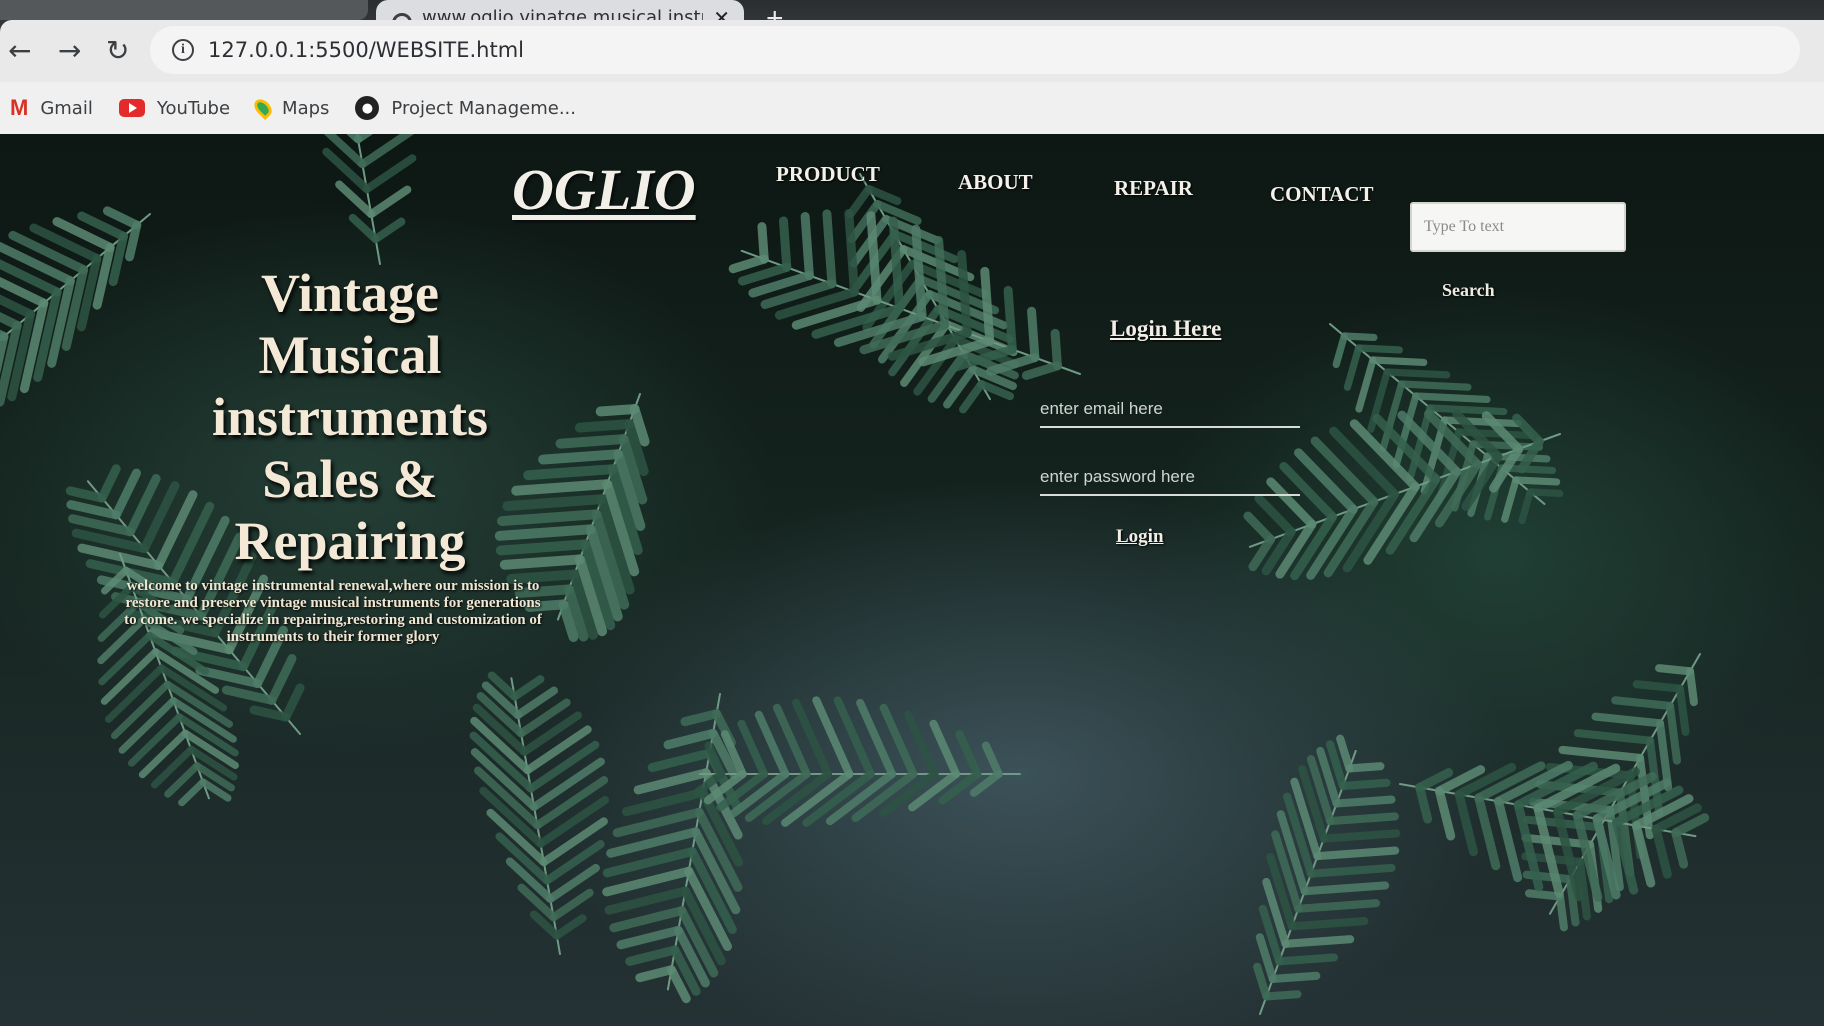  Describe the element at coordinates (1518, 227) in the screenshot. I see `search-input` at that location.